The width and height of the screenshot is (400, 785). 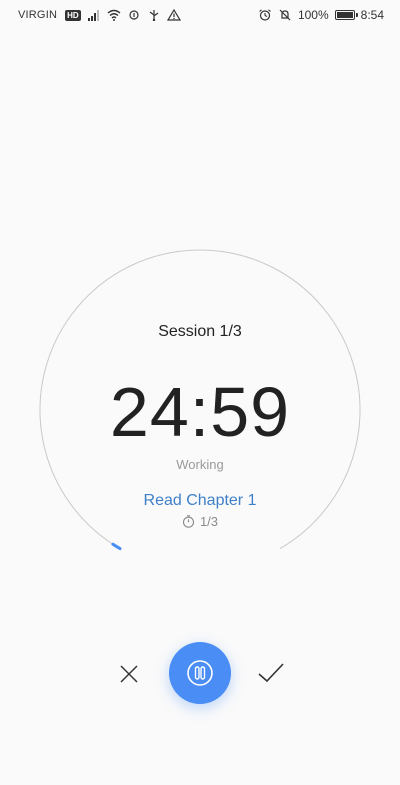 I want to click on battery-percent: 100%, so click(x=313, y=15).